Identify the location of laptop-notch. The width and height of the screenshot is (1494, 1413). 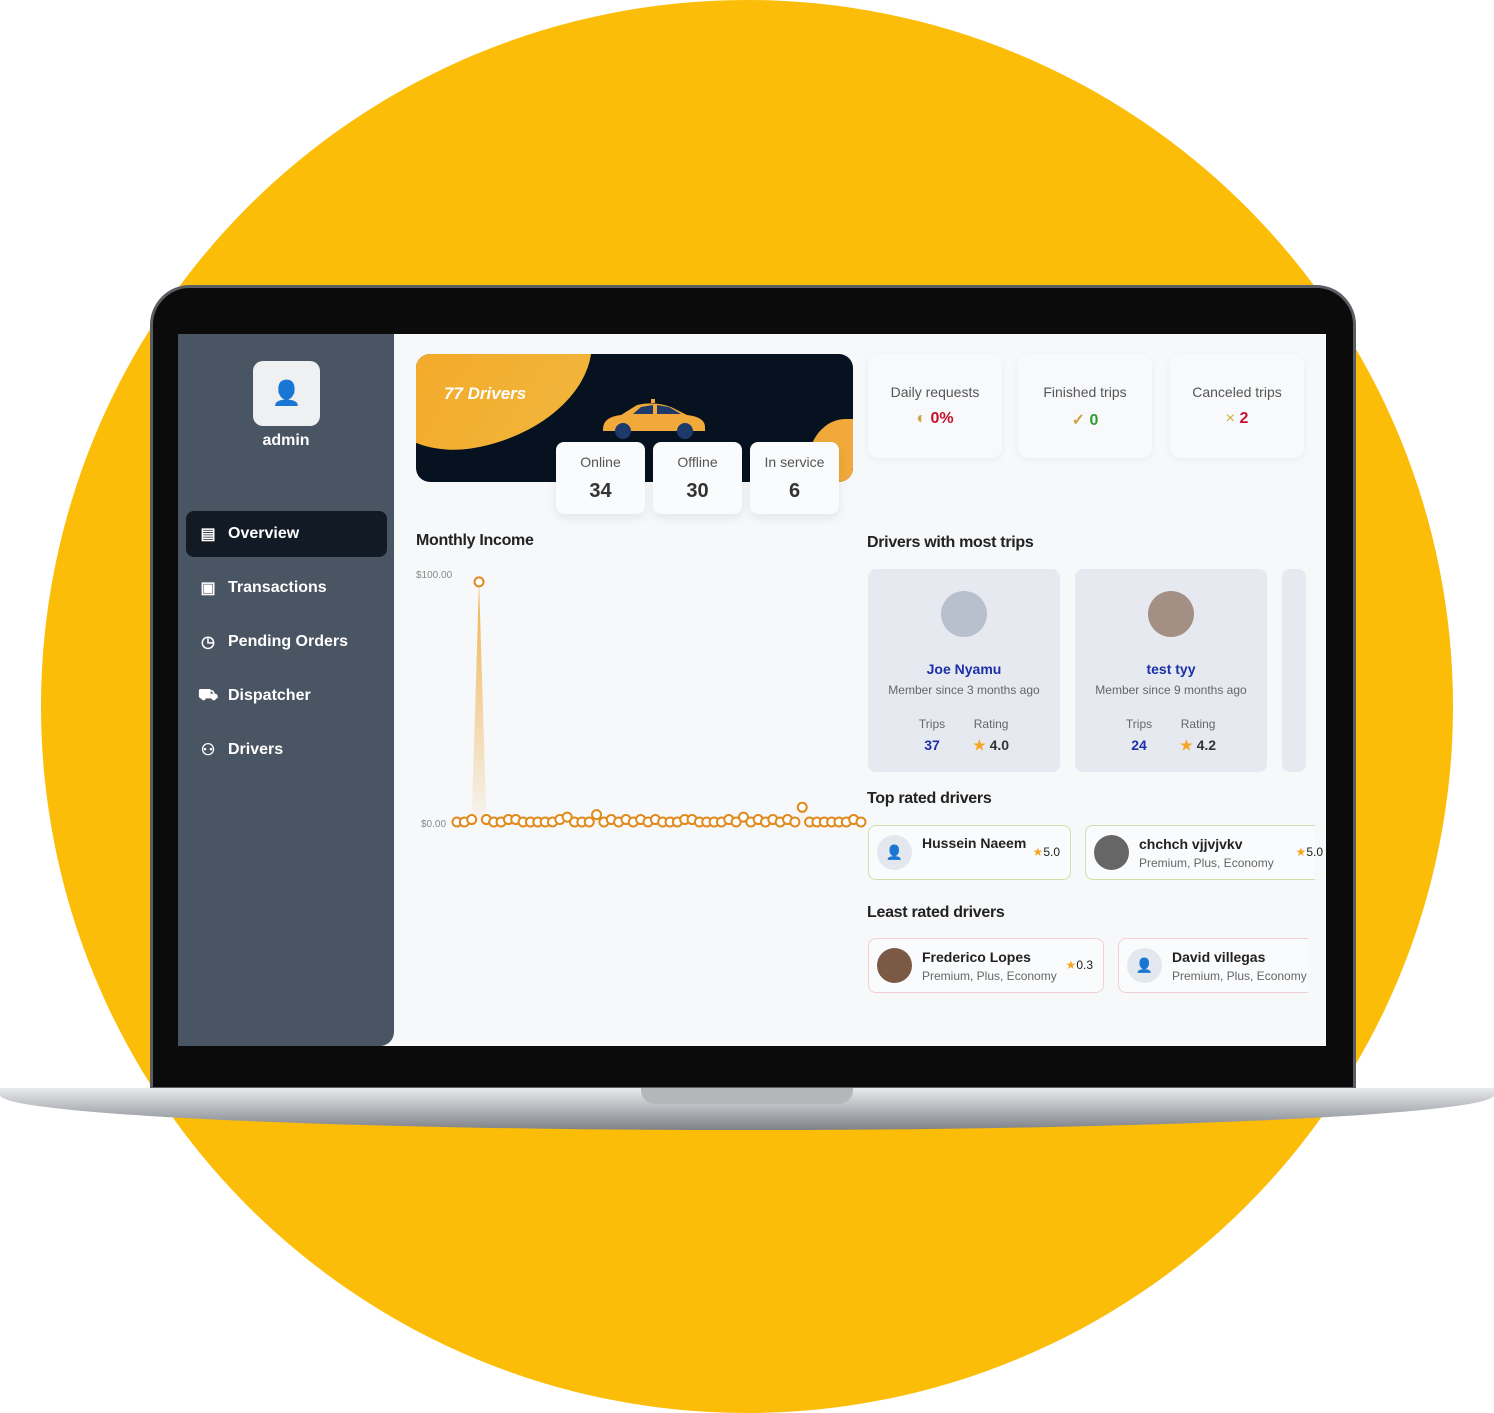
(747, 1096).